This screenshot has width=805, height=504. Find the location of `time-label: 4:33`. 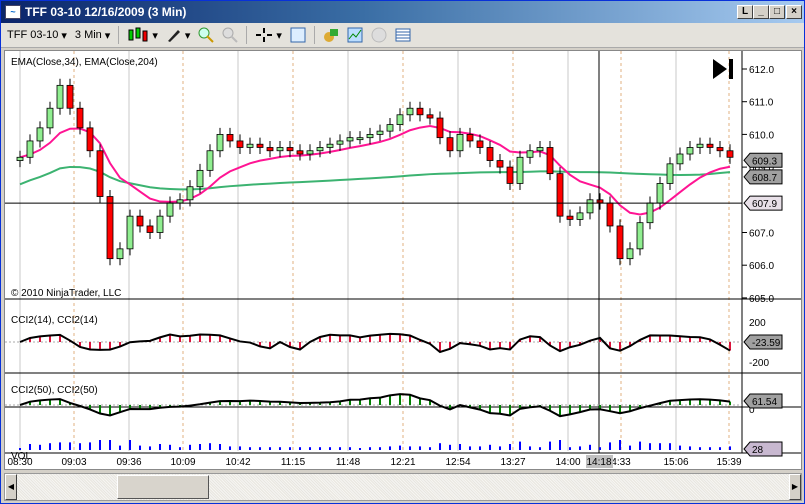

time-label: 4:33 is located at coordinates (621, 462).